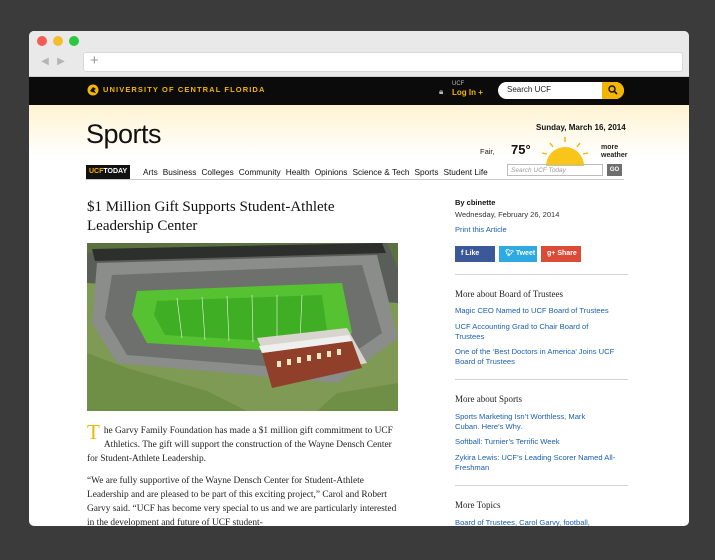 Image resolution: width=715 pixels, height=560 pixels. Describe the element at coordinates (551, 253) in the screenshot. I see `google-plus-icon: g+` at that location.